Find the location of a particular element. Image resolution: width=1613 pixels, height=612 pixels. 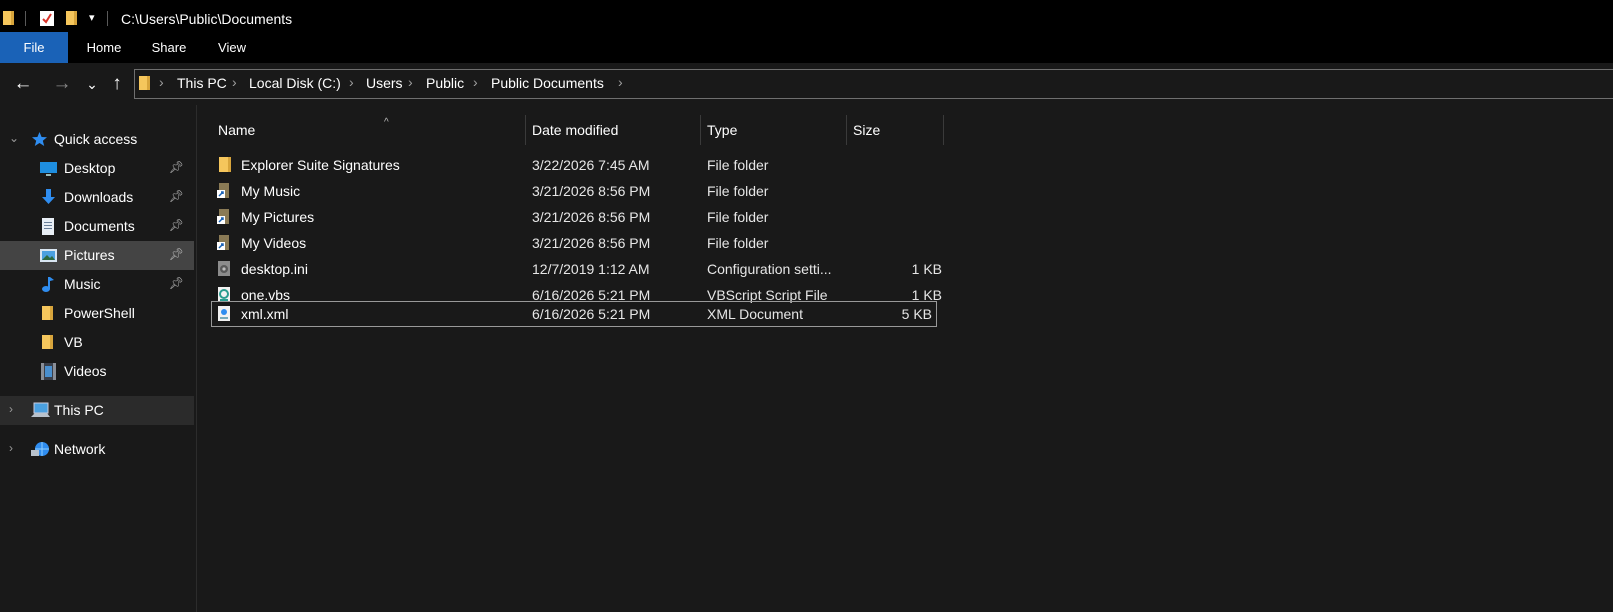

sidebar-item-pictures: Pictures 📌︎ is located at coordinates (97, 255).